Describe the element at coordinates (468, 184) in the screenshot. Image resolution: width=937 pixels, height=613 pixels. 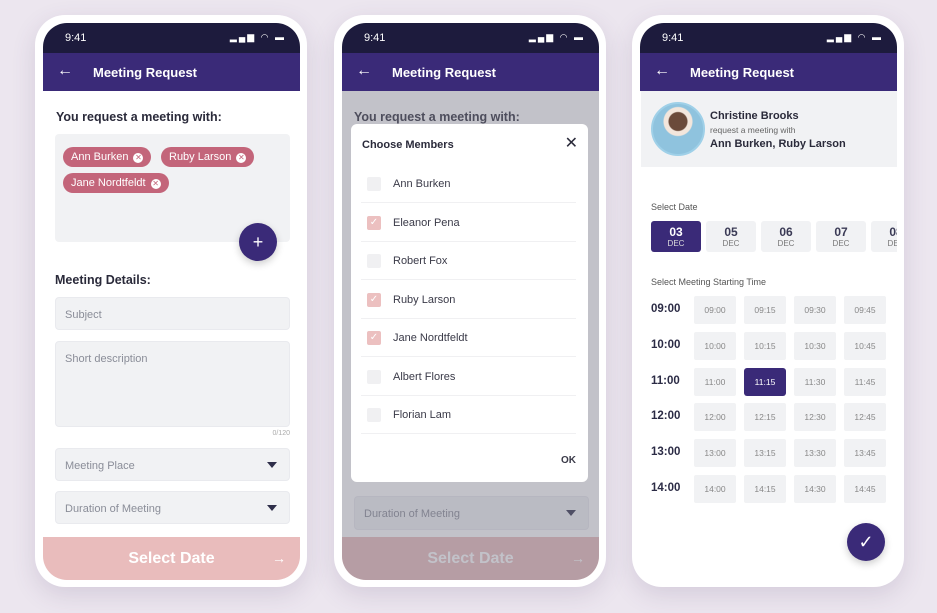
I see `member-option: Ann Burken` at that location.